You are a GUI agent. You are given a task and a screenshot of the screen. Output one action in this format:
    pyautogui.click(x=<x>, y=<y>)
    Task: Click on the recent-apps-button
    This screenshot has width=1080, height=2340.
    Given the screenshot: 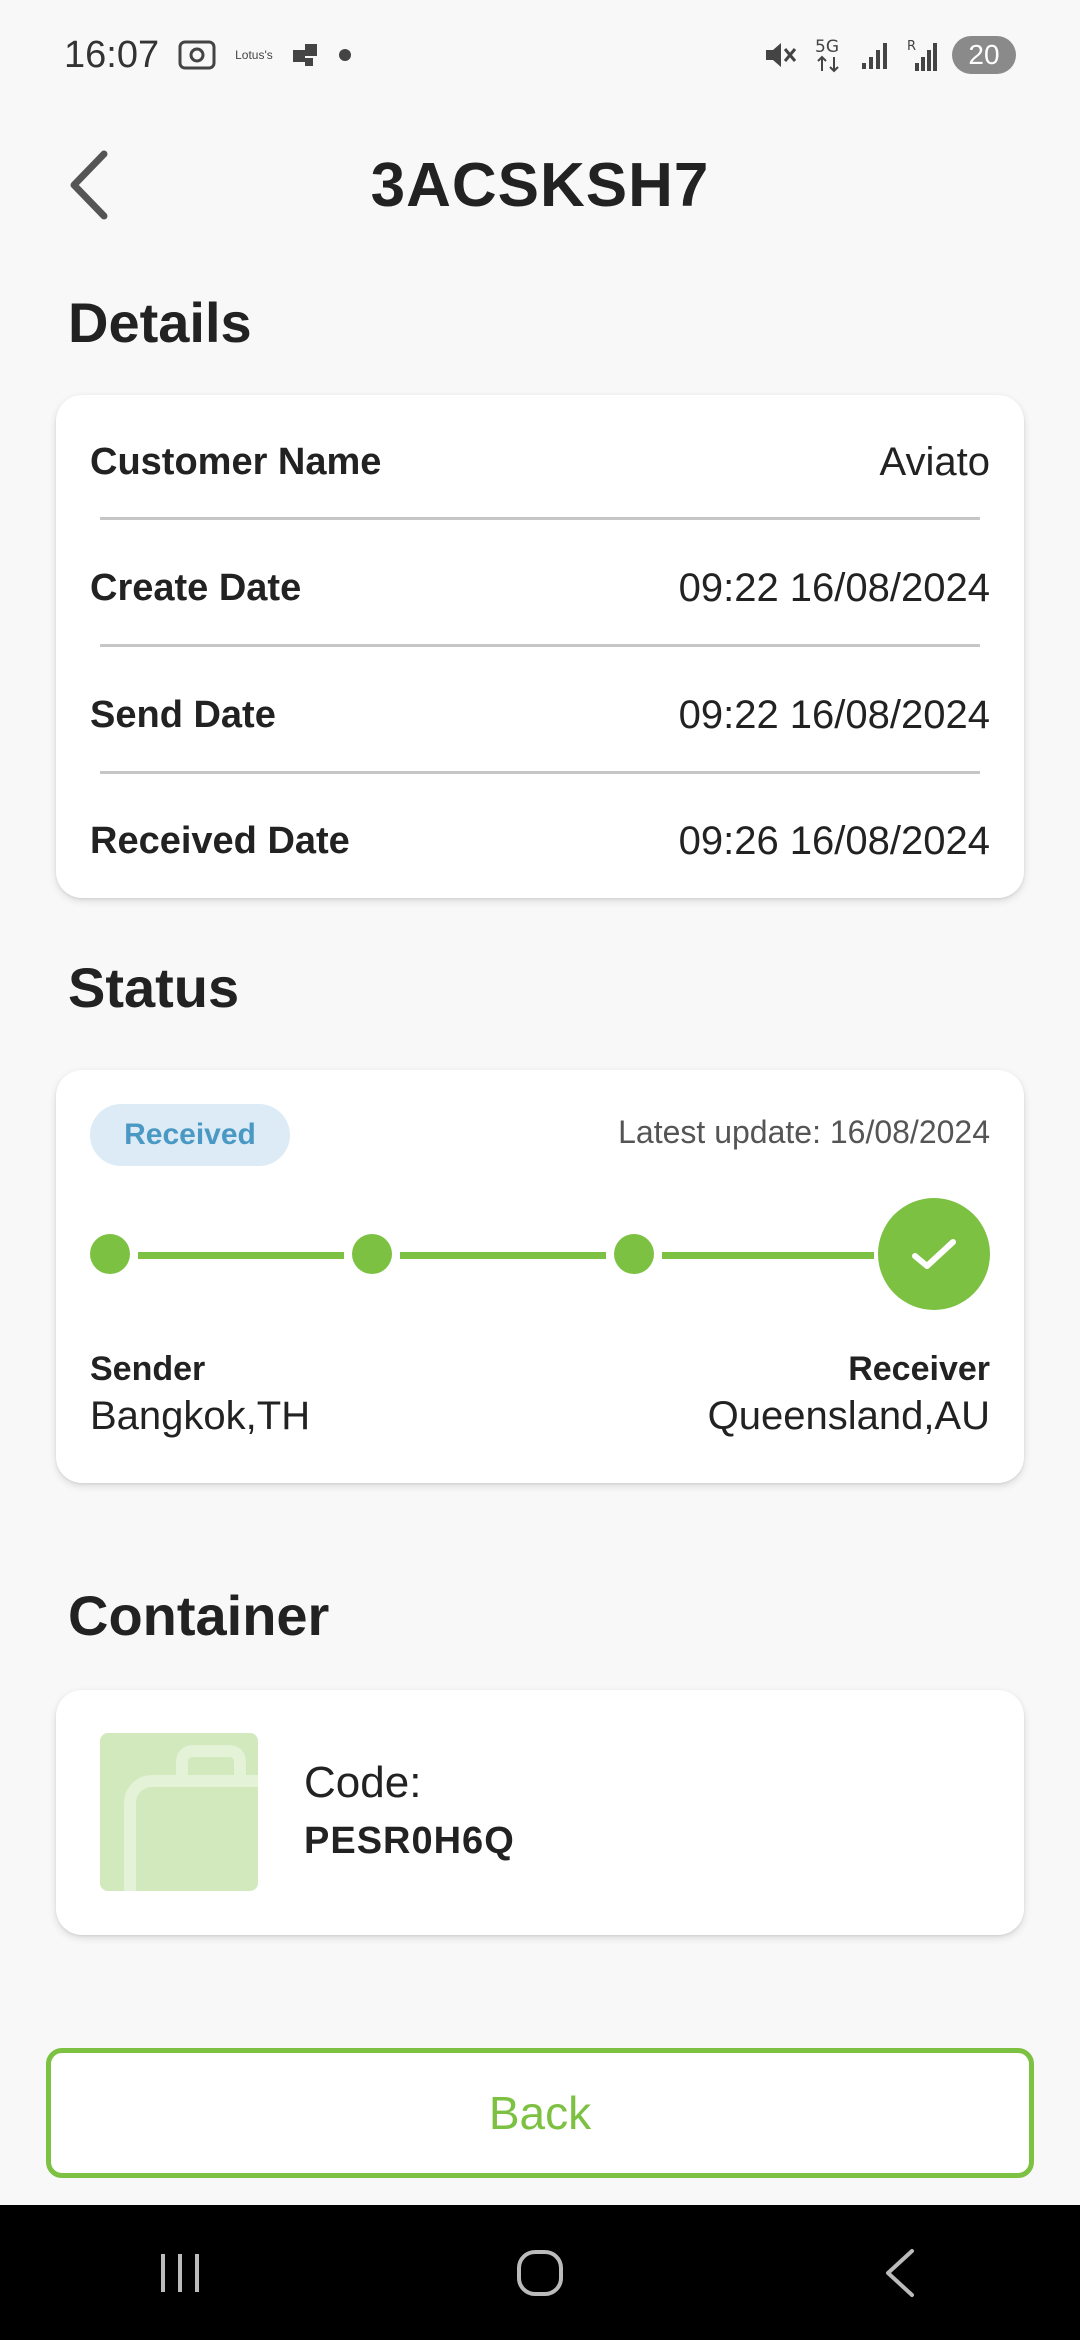 What is the action you would take?
    pyautogui.click(x=180, y=2273)
    